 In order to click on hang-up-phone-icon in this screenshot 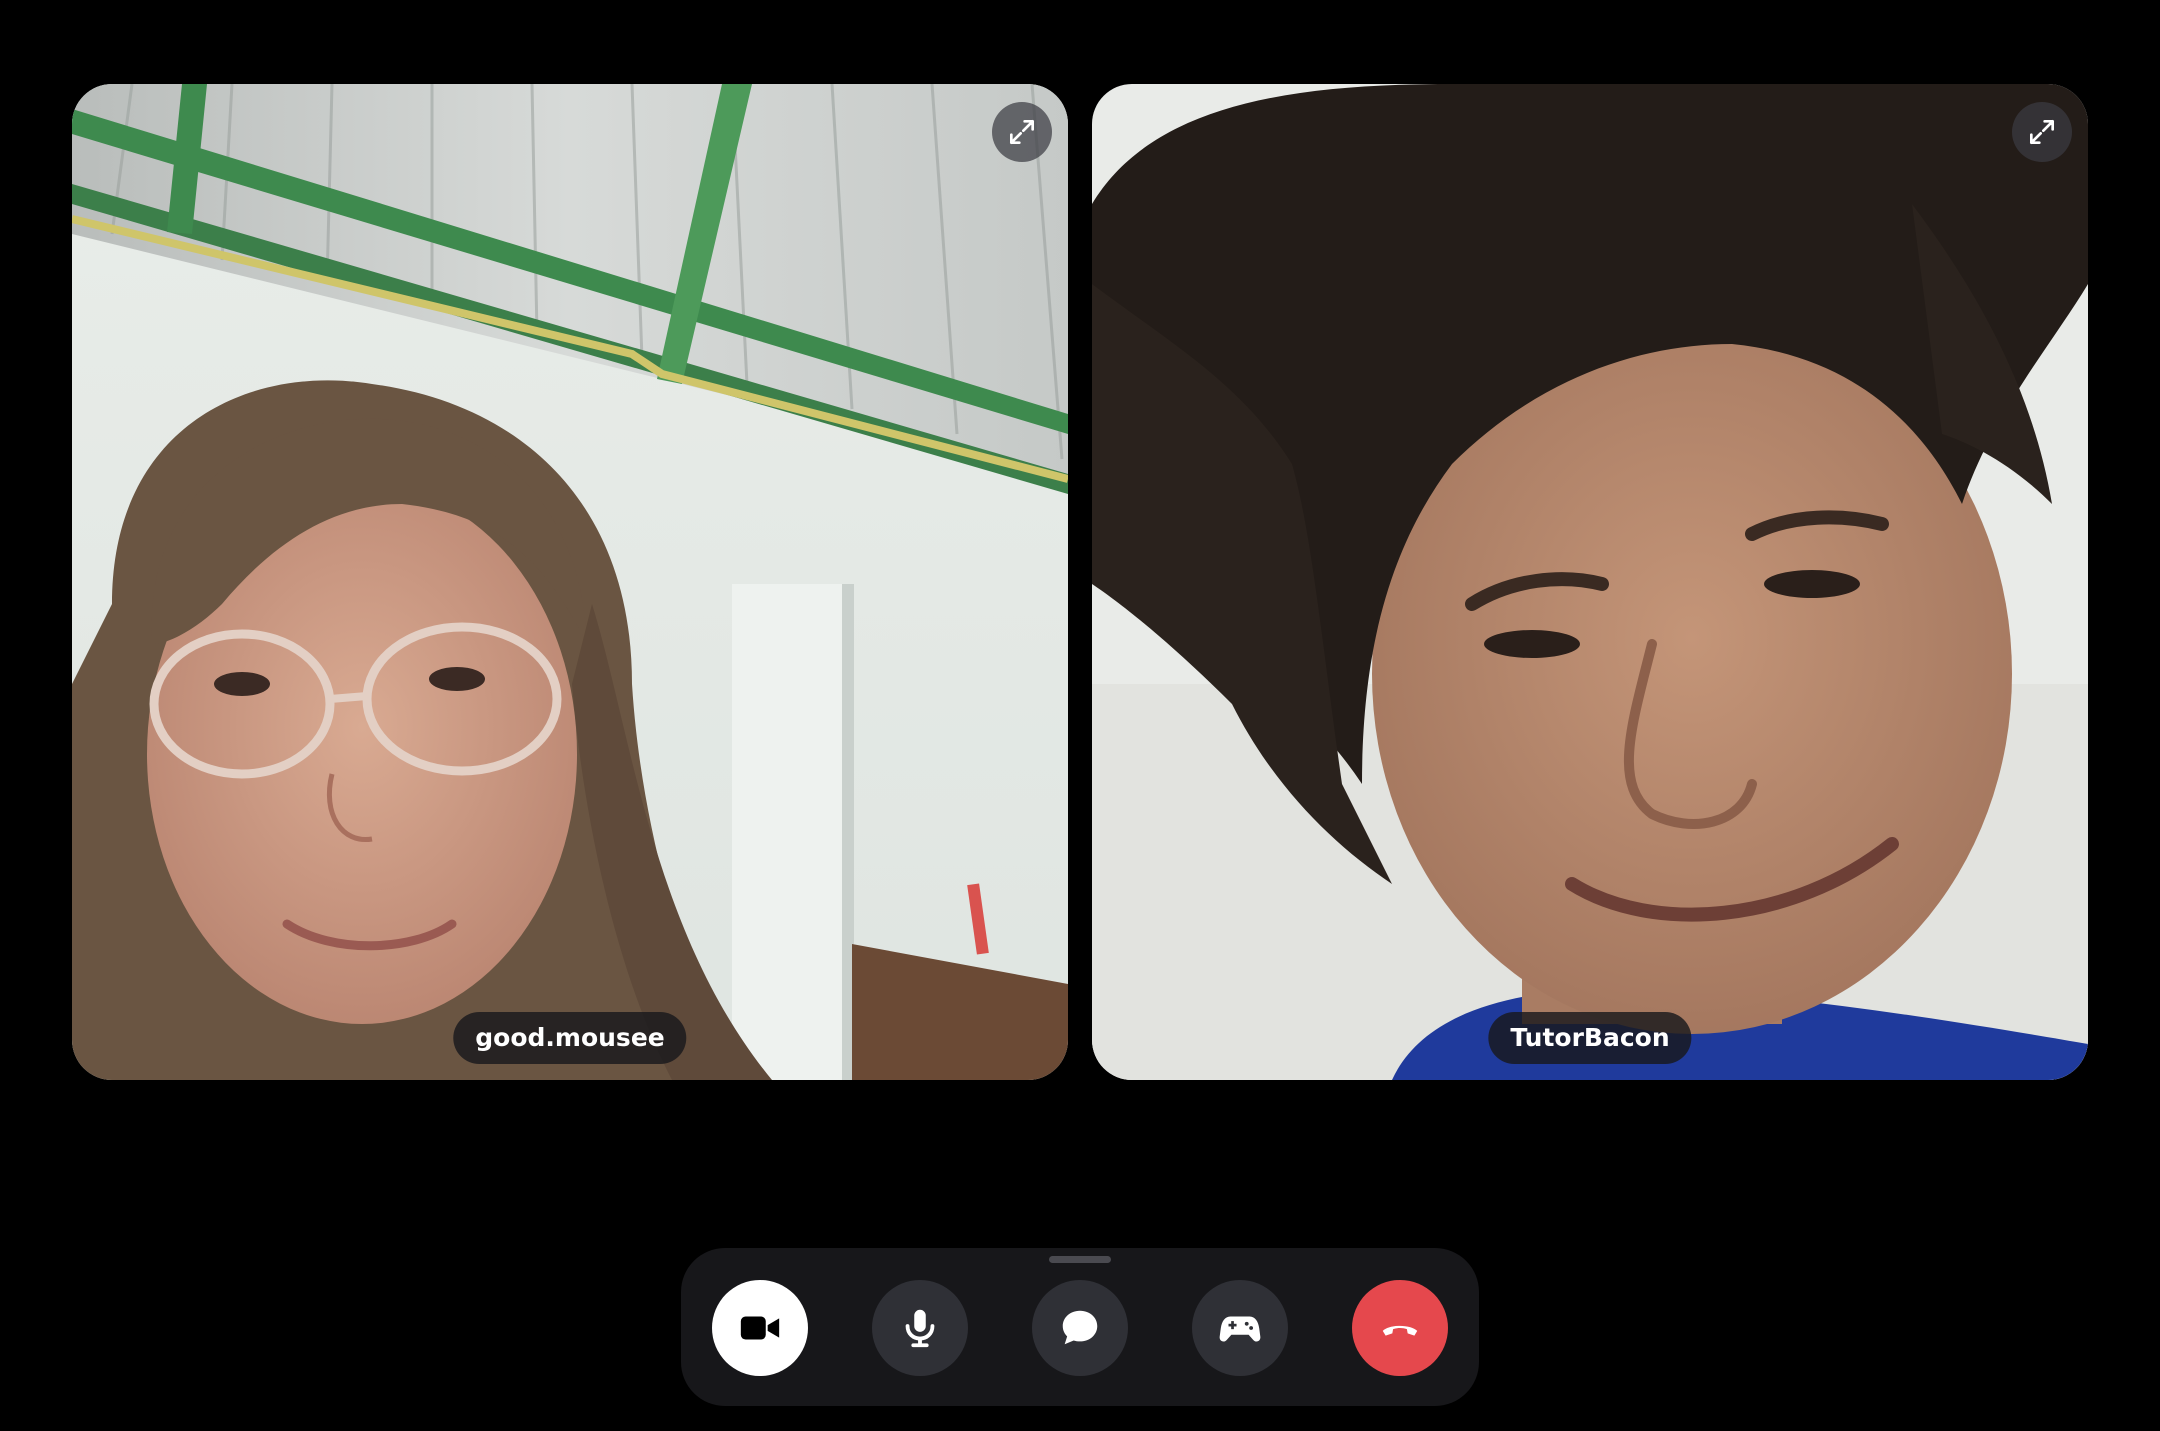, I will do `click(1400, 1330)`.